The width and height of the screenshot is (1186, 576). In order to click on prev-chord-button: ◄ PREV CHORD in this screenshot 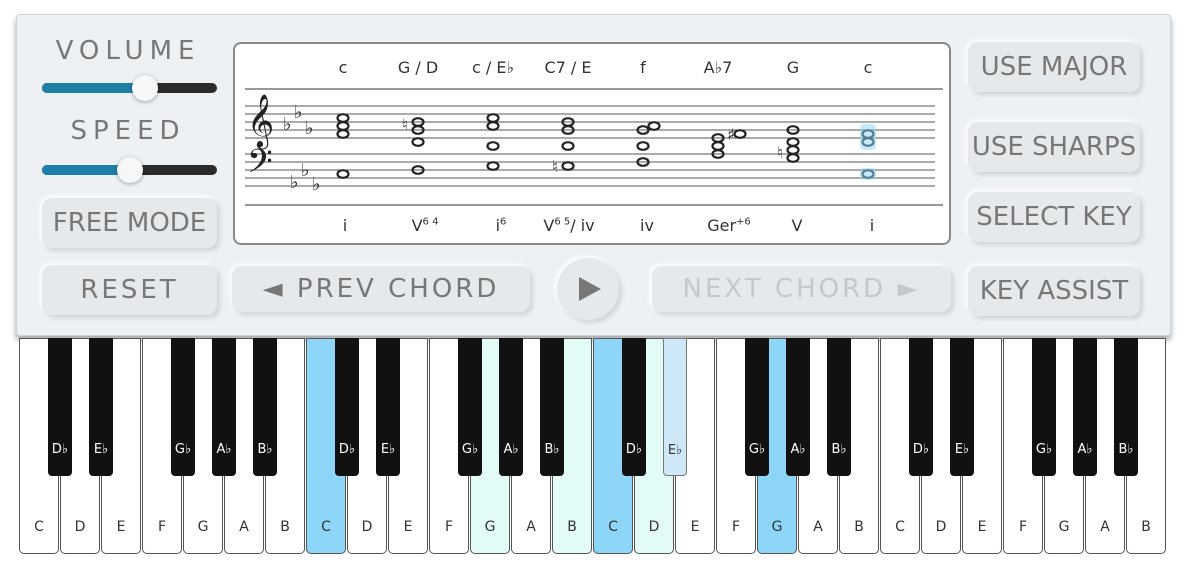, I will do `click(381, 289)`.